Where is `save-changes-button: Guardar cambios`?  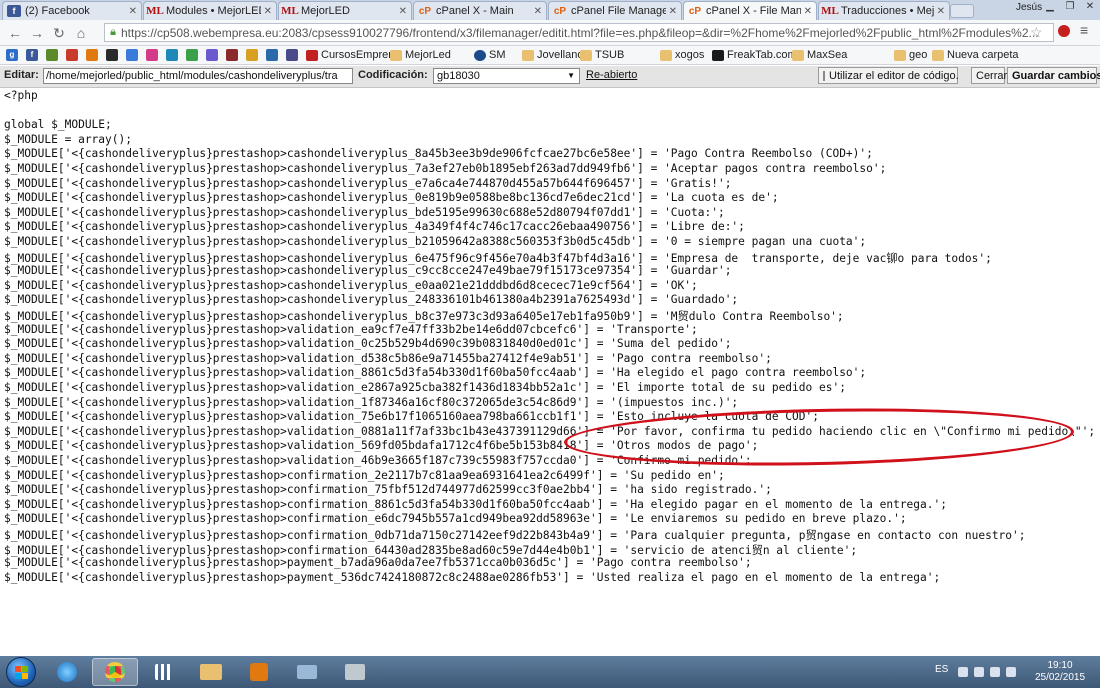 save-changes-button: Guardar cambios is located at coordinates (1053, 75).